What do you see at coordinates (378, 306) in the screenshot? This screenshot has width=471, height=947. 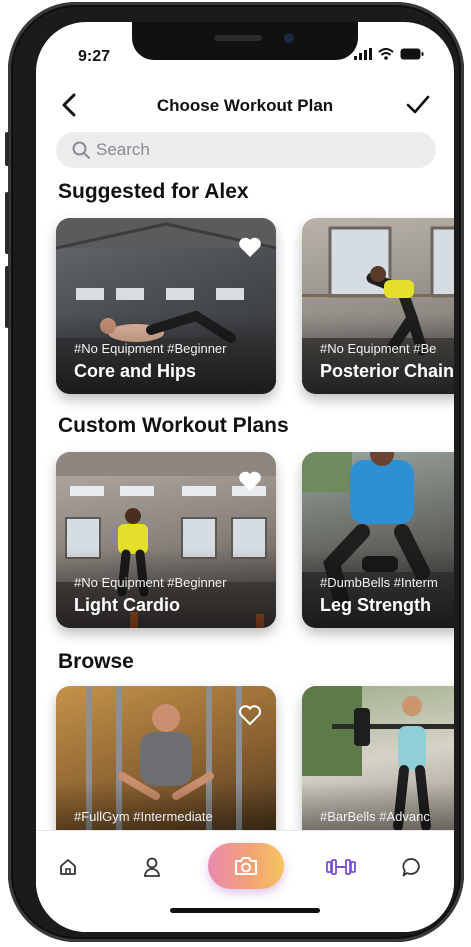 I see `workout-card-posterior-chain: #No Equipment #Be Posterior Chain` at bounding box center [378, 306].